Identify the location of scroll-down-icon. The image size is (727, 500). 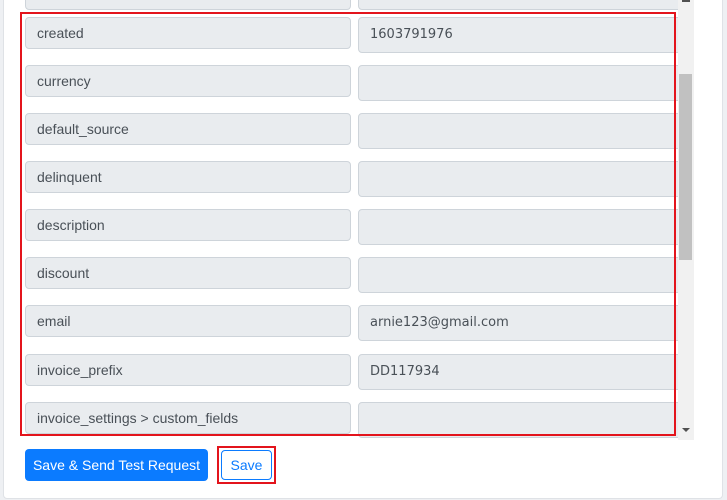
(686, 430).